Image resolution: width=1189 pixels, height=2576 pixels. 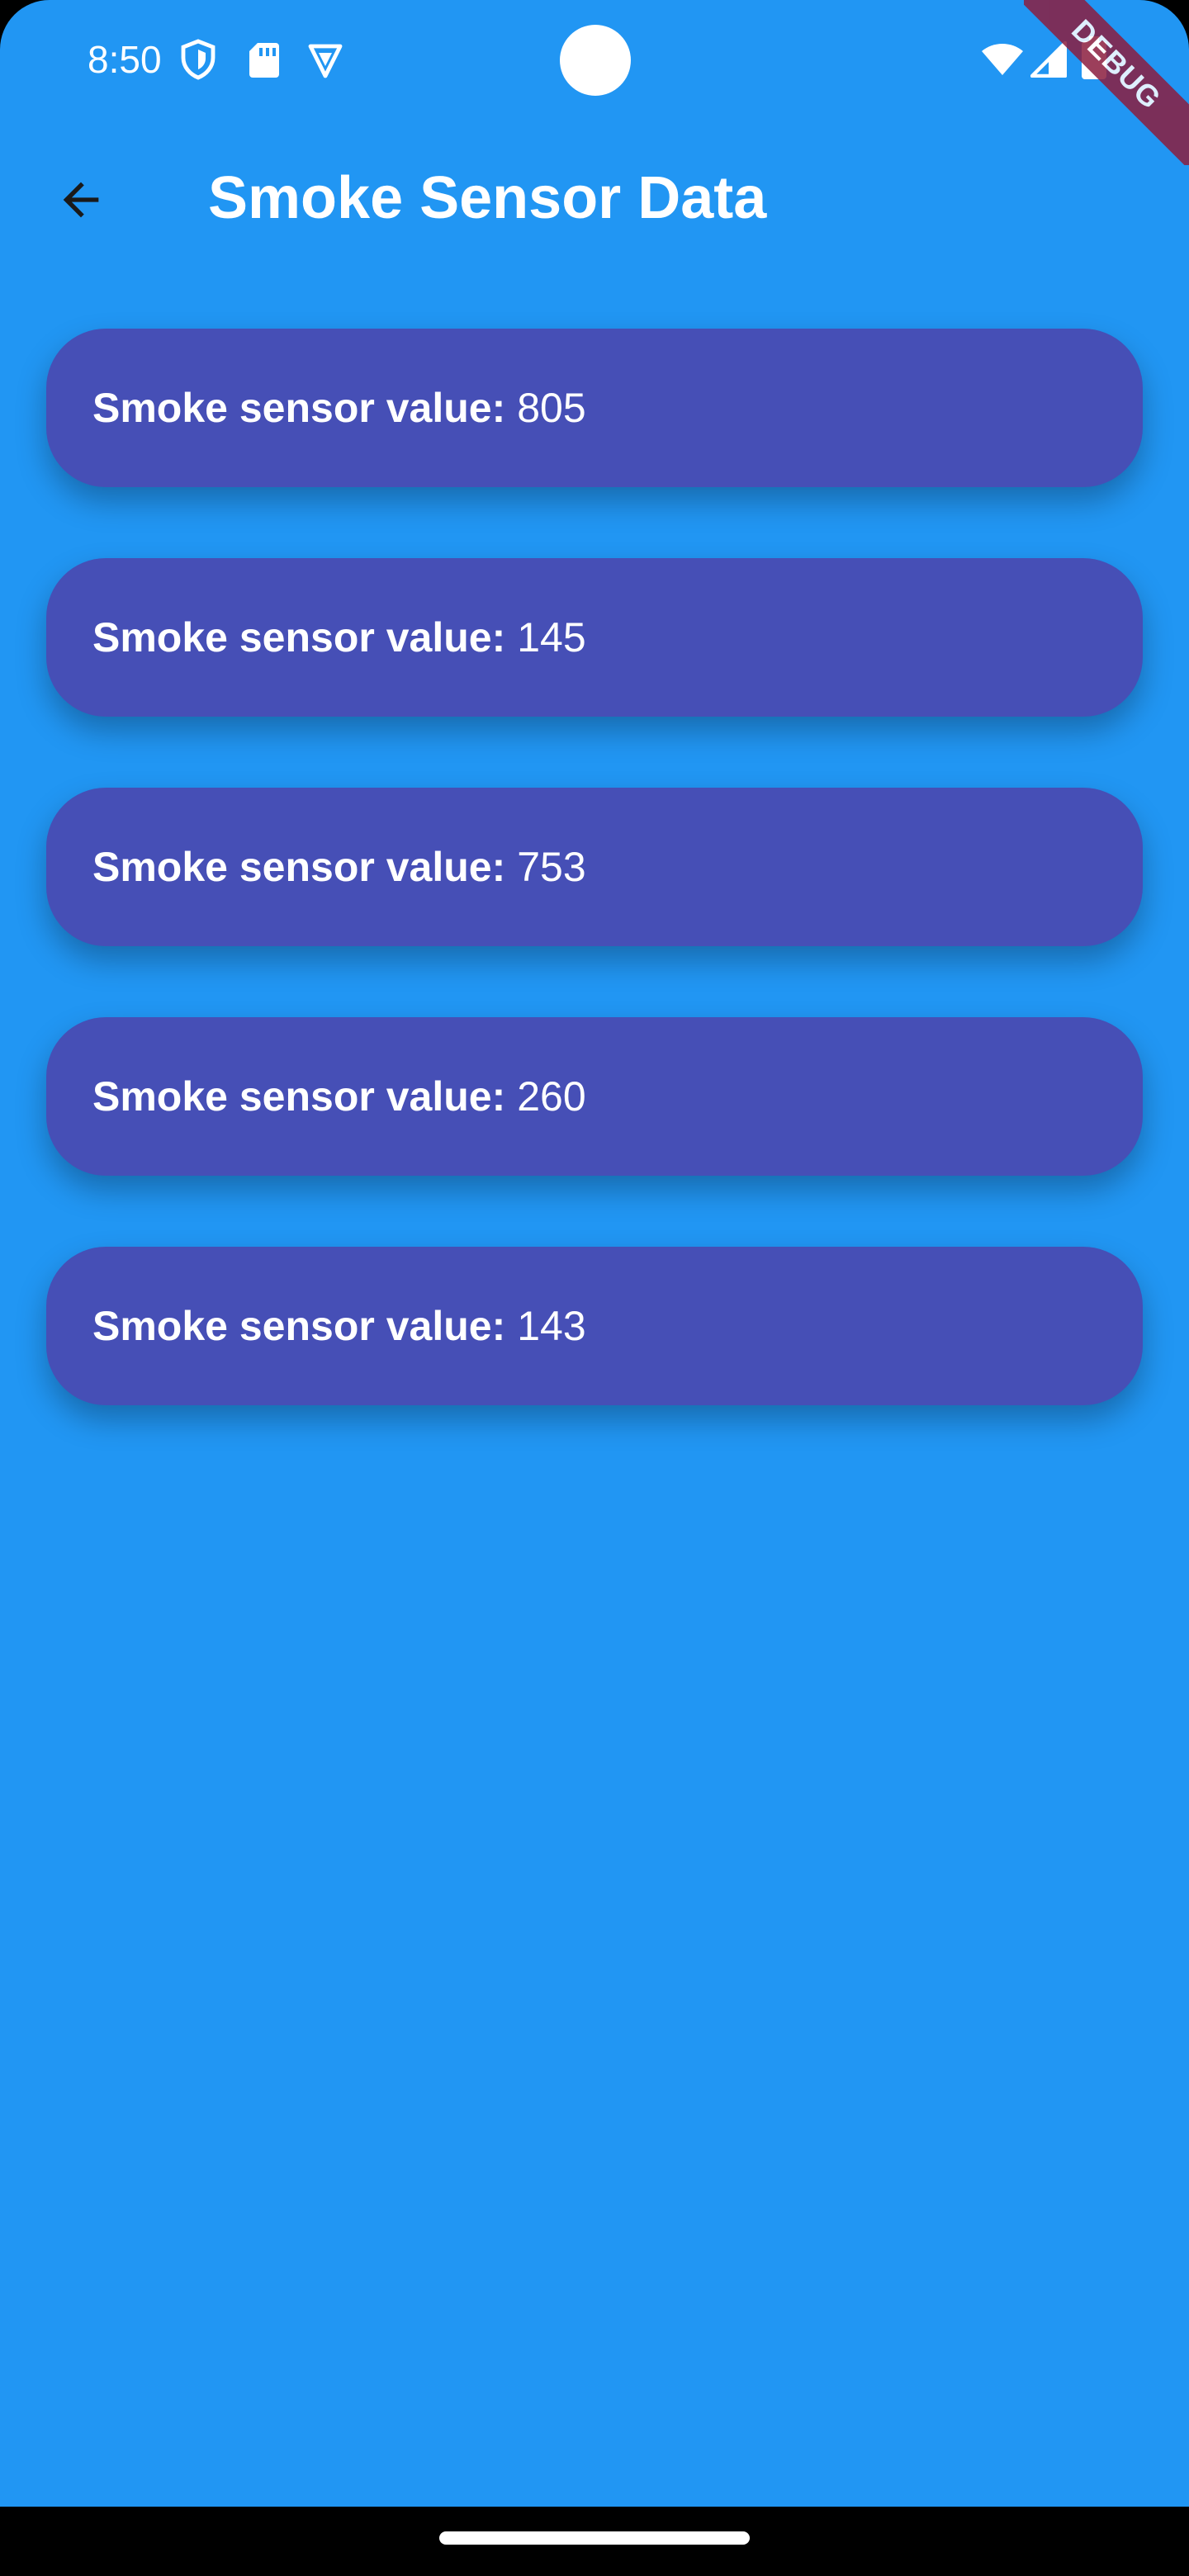 I want to click on status-time: 8:50, so click(x=125, y=59).